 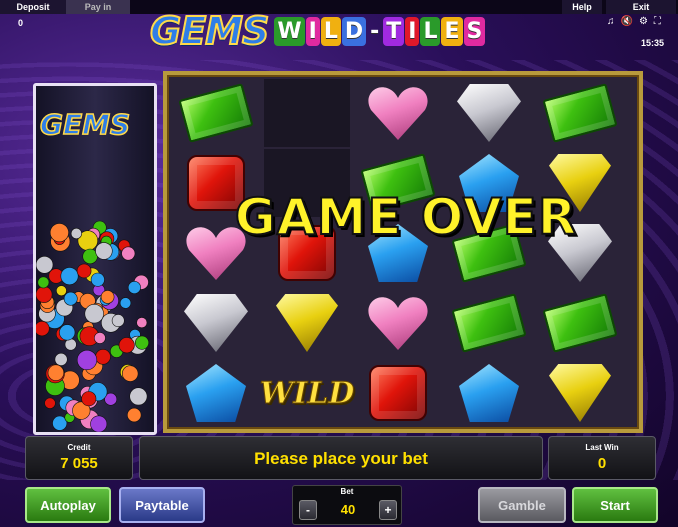 I want to click on status-message: Please place your bet, so click(x=341, y=458).